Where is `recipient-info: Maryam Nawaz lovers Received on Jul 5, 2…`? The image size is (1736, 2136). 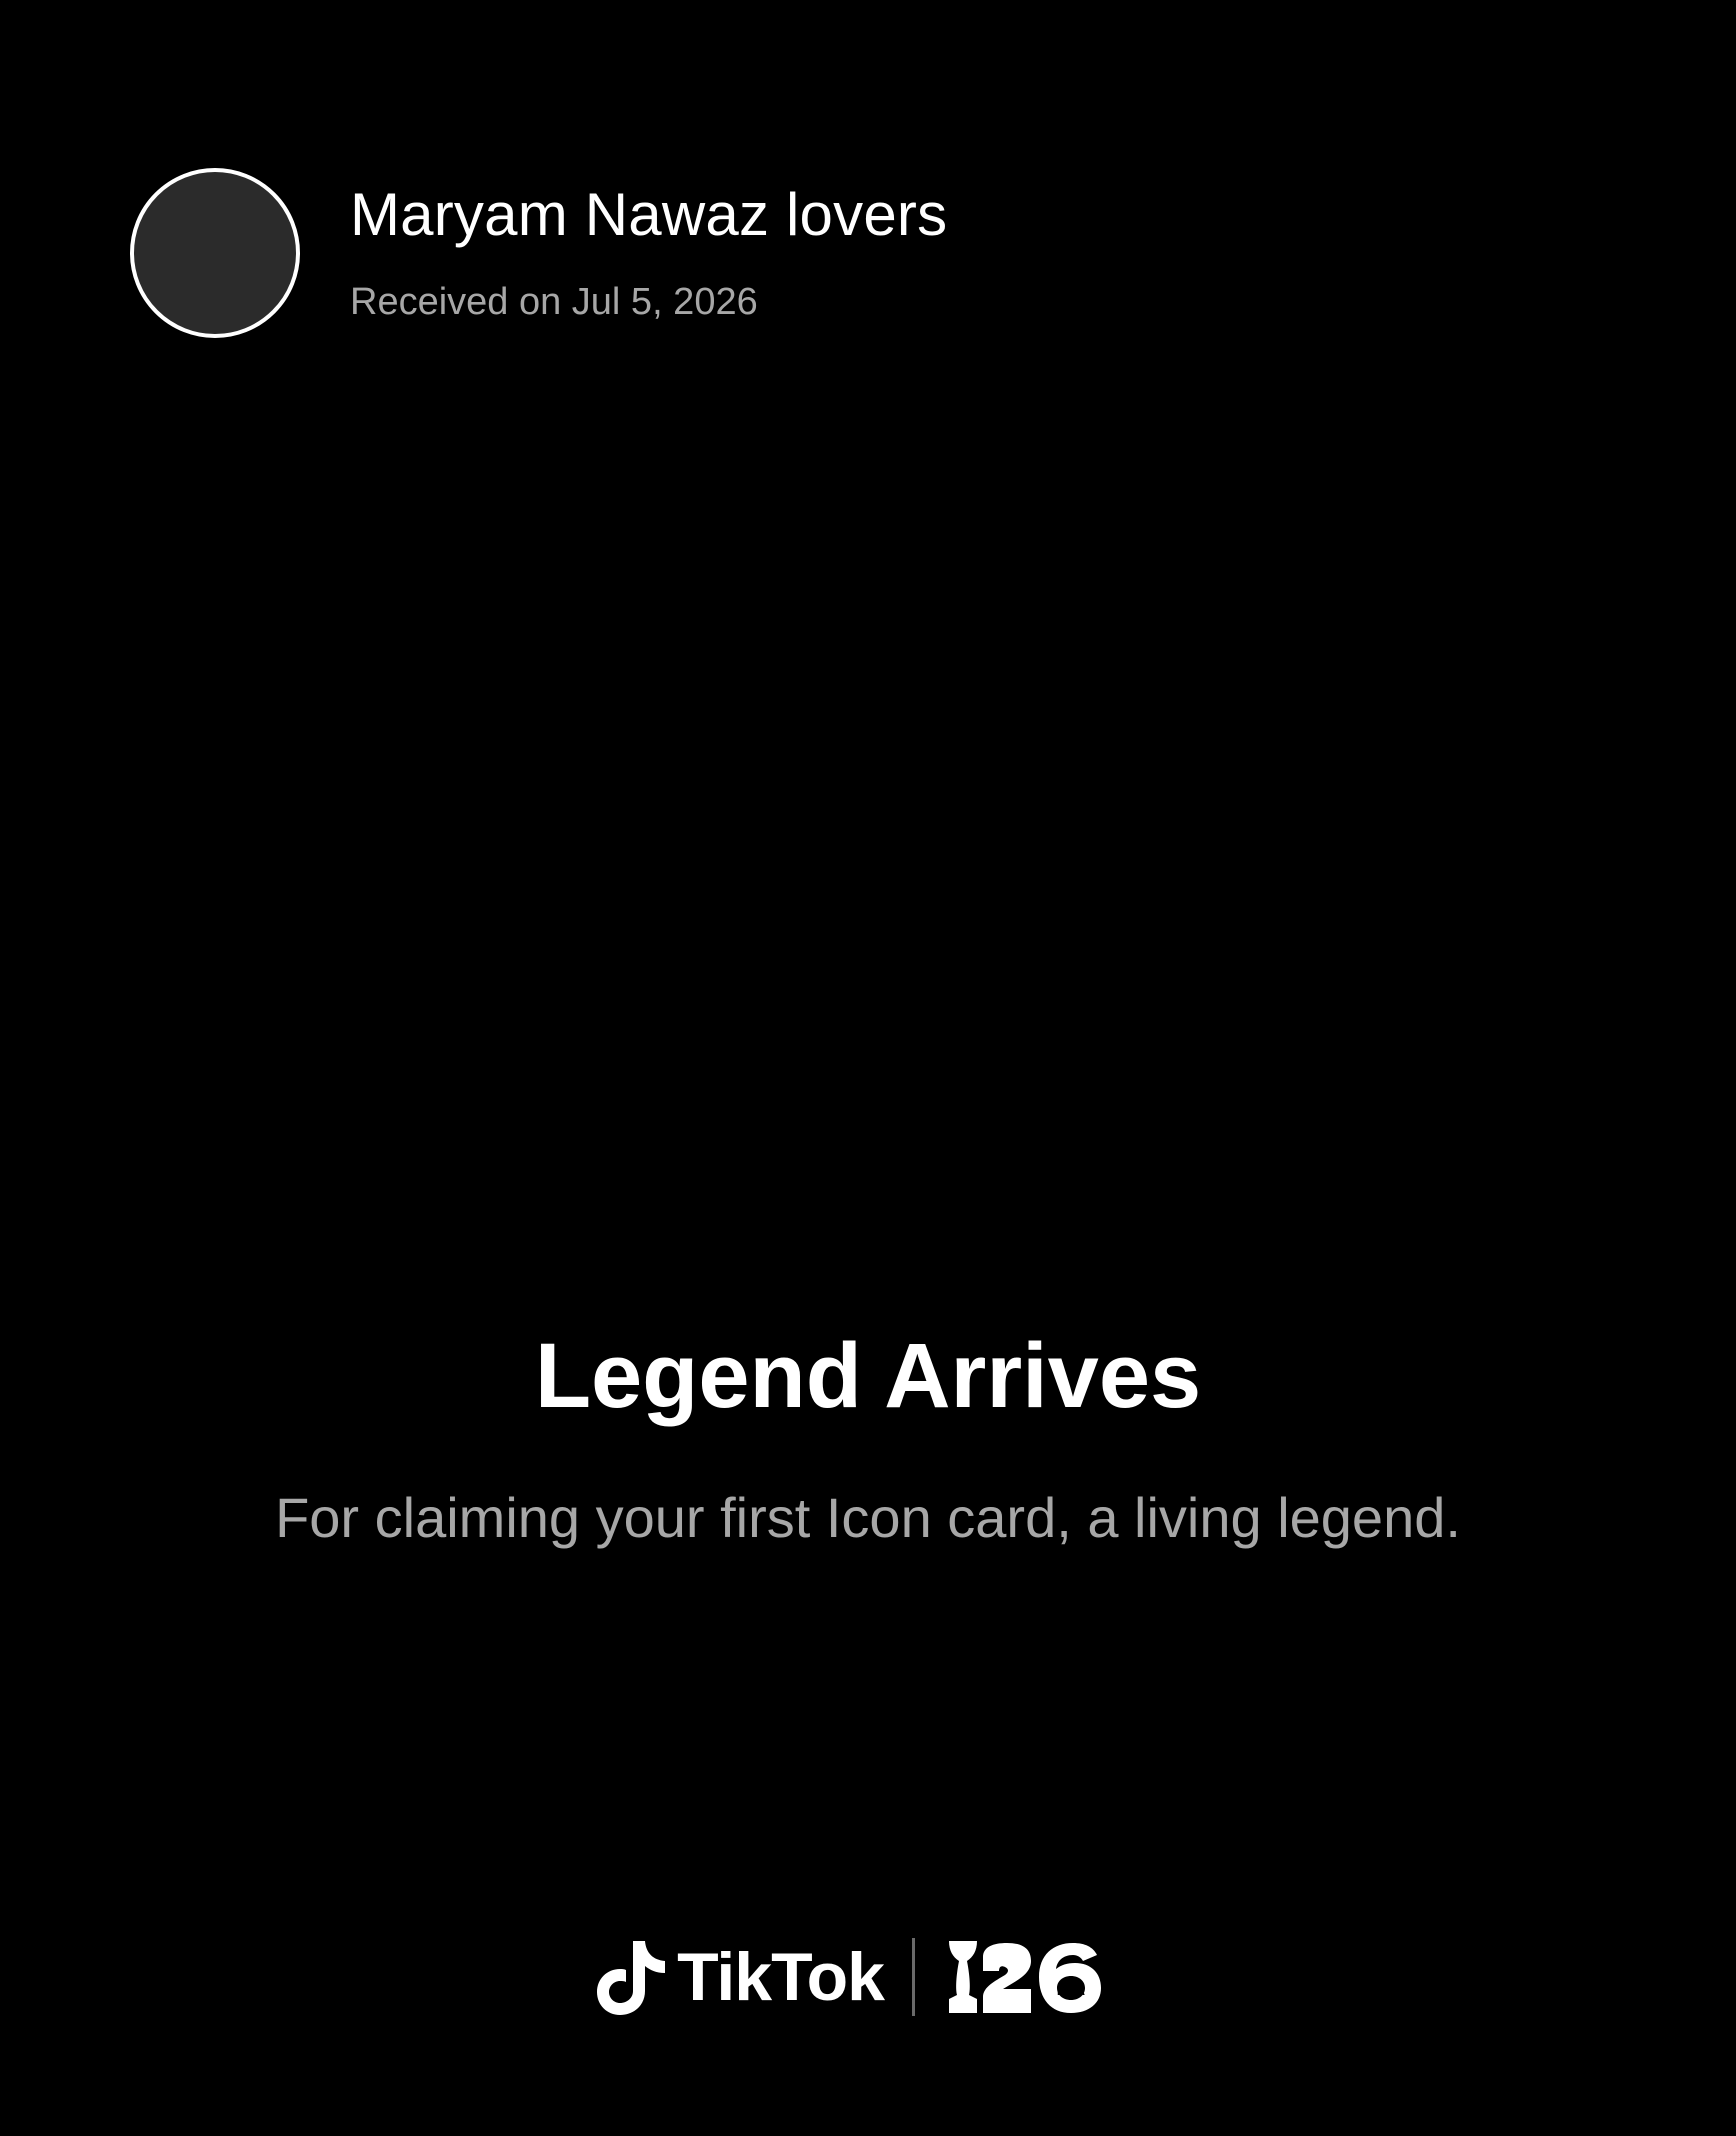
recipient-info: Maryam Nawaz lovers Received on Jul 5, 2… is located at coordinates (648, 254).